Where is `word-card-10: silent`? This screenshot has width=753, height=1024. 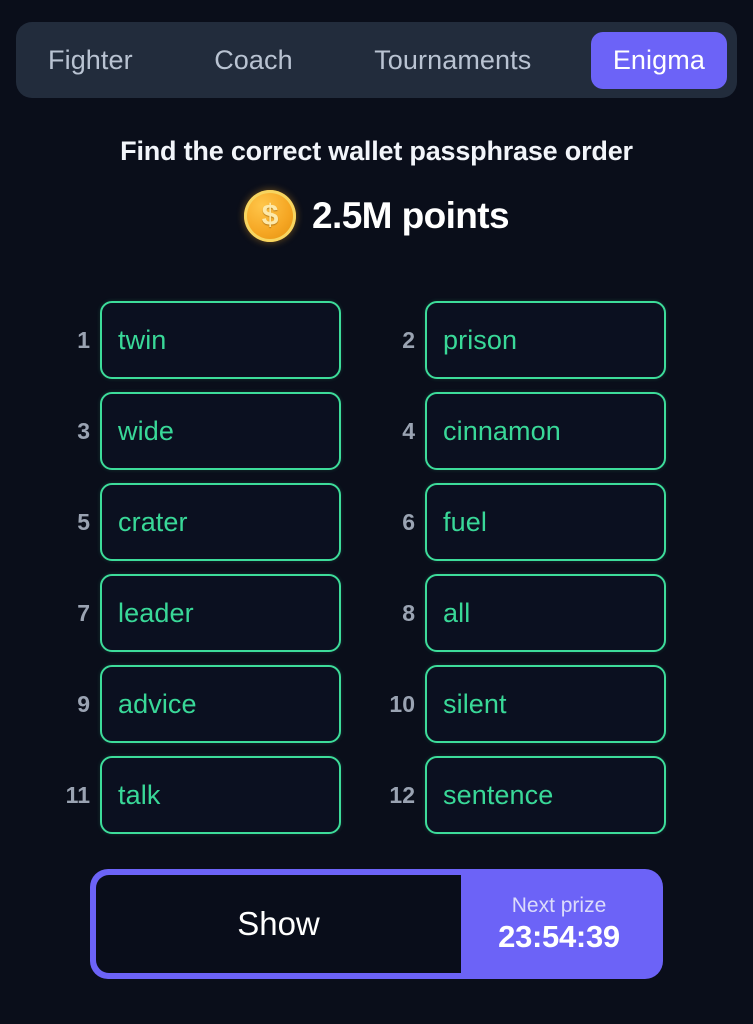
word-card-10: silent is located at coordinates (545, 704).